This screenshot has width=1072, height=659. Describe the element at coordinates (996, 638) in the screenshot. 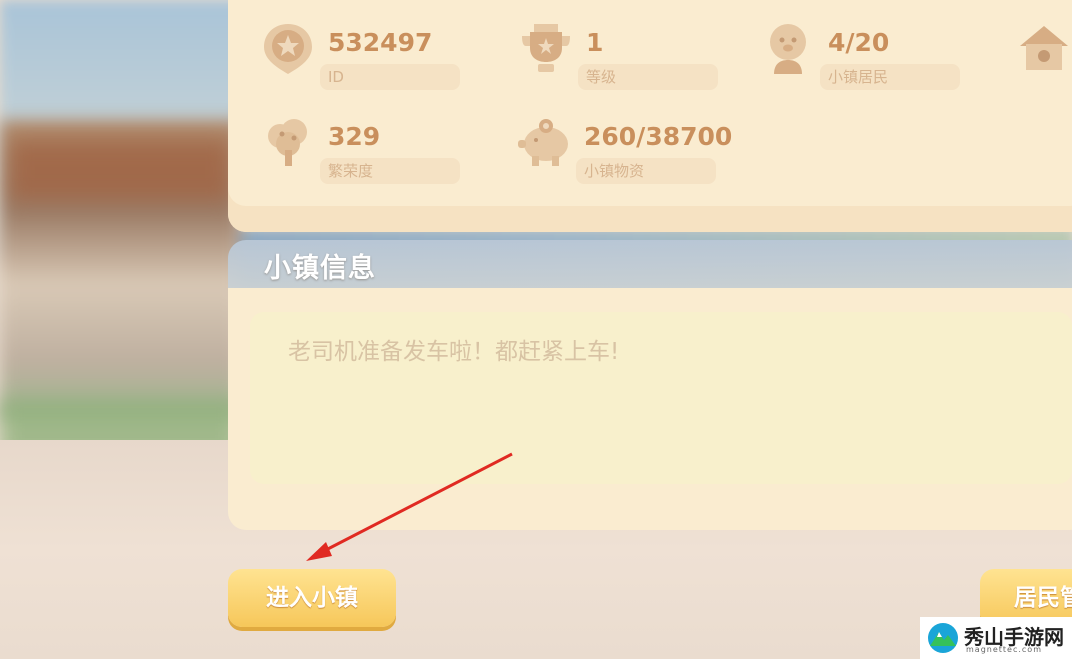

I see `site-watermark: 秀山手游网 magnettec.com` at that location.